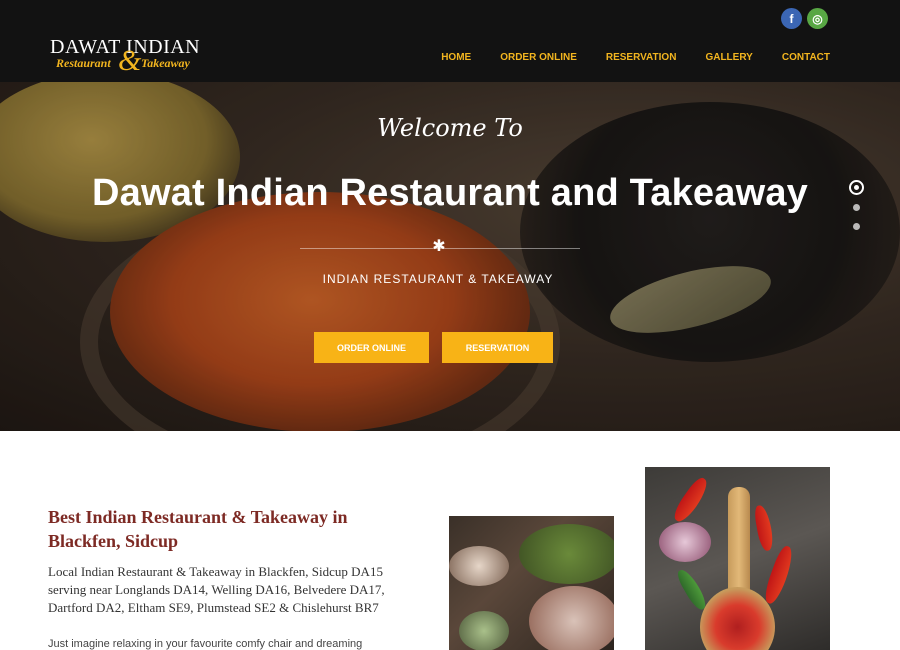 This screenshot has width=900, height=650. I want to click on hero-order-online-button: ORDER ONLINE, so click(371, 347).